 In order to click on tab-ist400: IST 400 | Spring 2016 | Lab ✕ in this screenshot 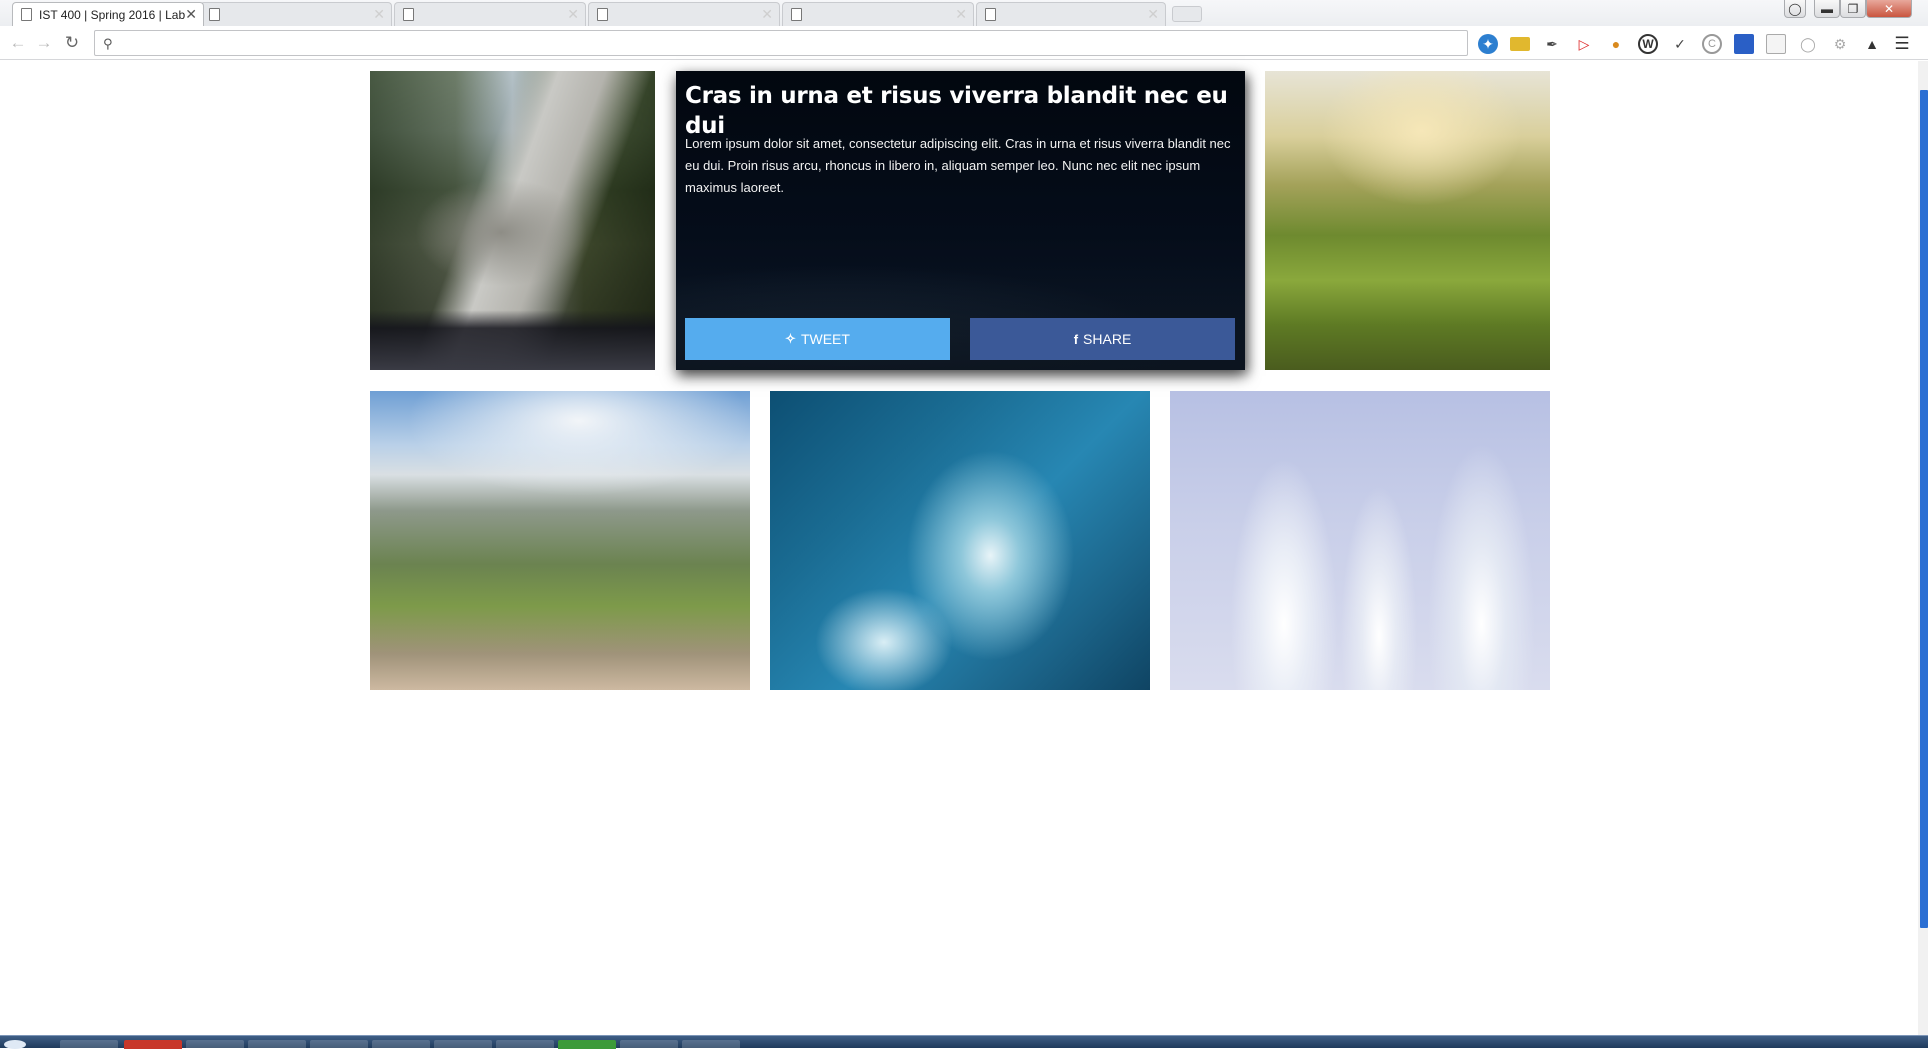, I will do `click(108, 14)`.